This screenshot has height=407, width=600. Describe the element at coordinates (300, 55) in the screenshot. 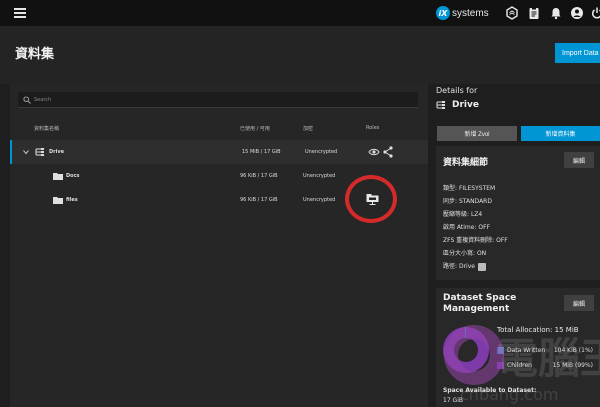

I see `page-header: 資料集 Import Data` at that location.